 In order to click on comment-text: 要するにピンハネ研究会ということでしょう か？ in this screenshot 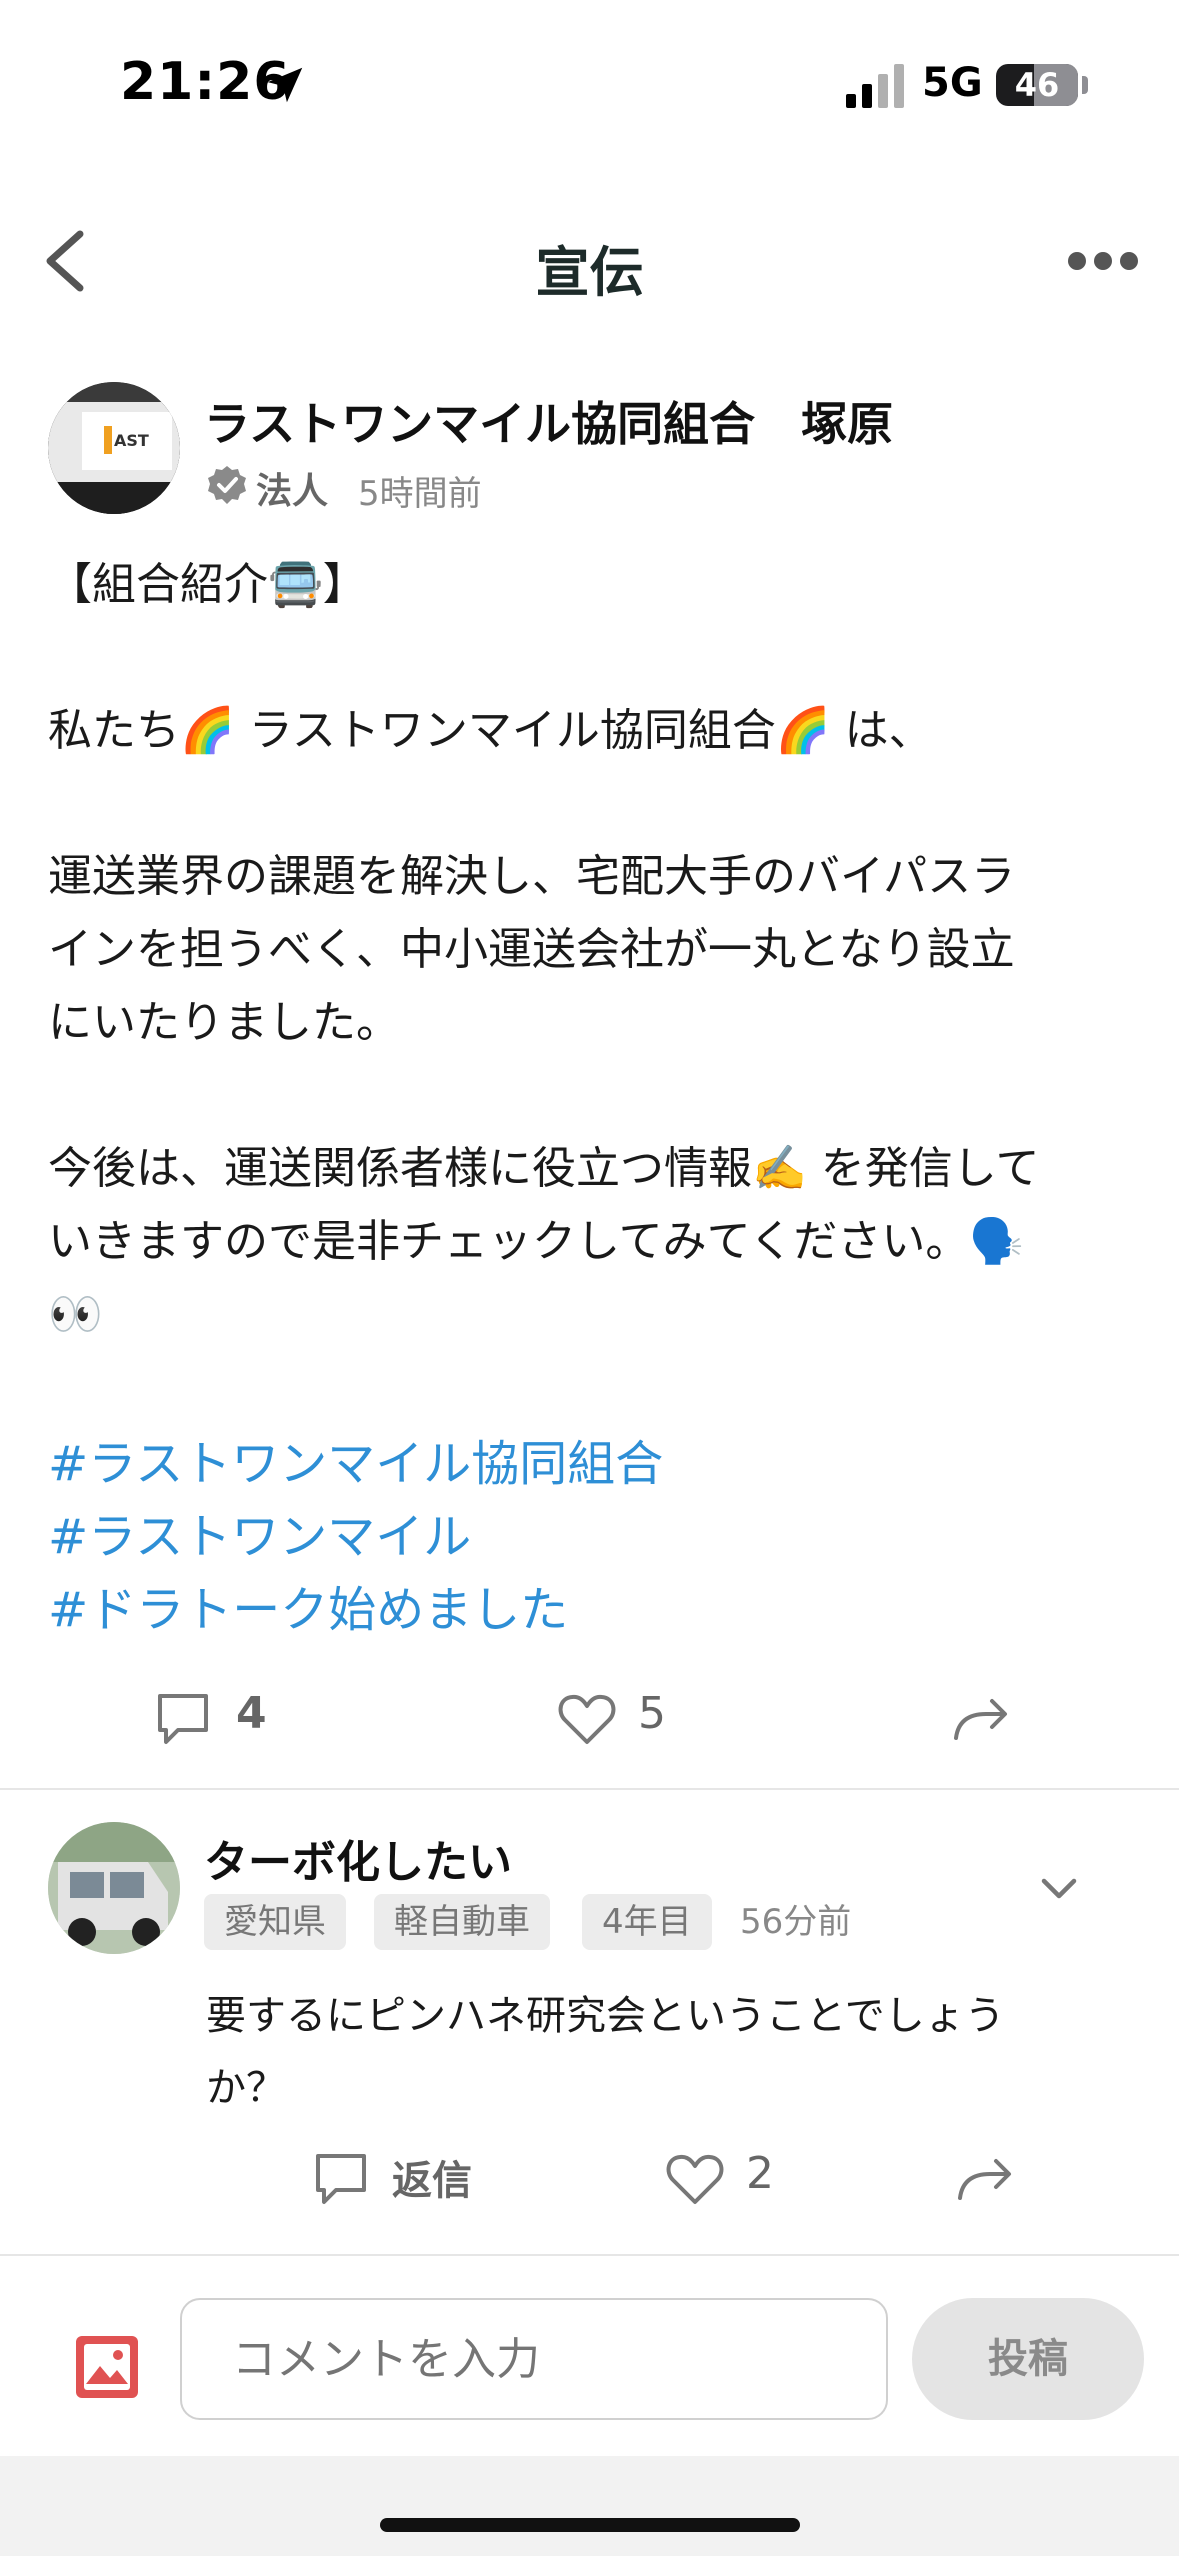, I will do `click(656, 2052)`.